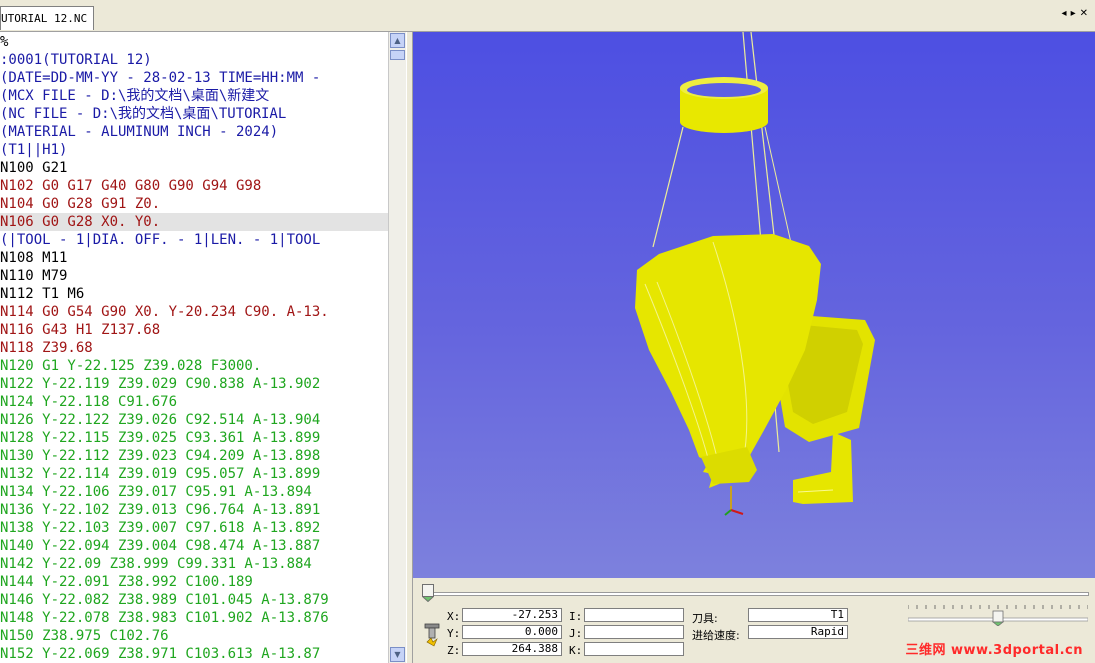  What do you see at coordinates (716, 635) in the screenshot?
I see `feed-label: 进给速度:` at bounding box center [716, 635].